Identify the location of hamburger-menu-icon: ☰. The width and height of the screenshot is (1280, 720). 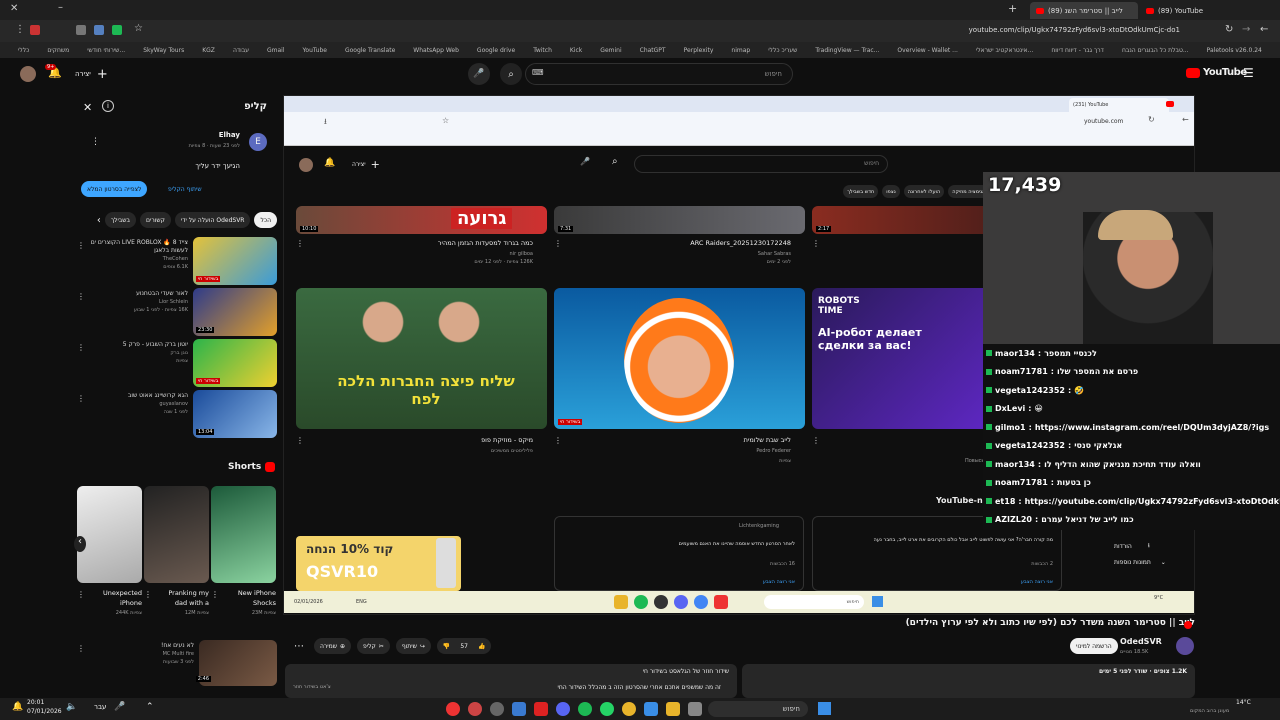
(1248, 73).